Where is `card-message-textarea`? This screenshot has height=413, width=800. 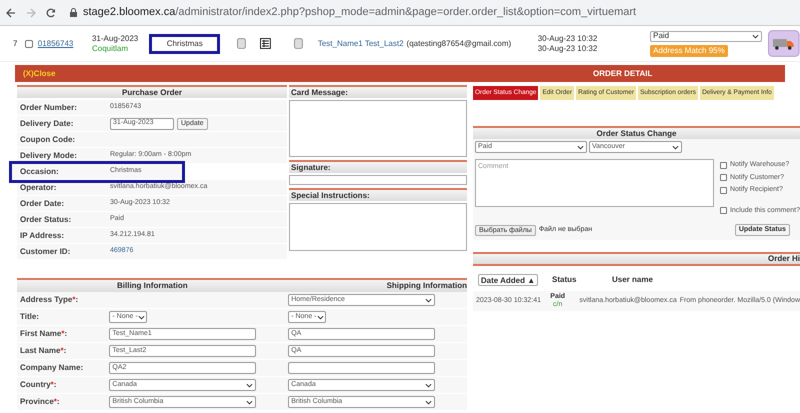 card-message-textarea is located at coordinates (378, 128).